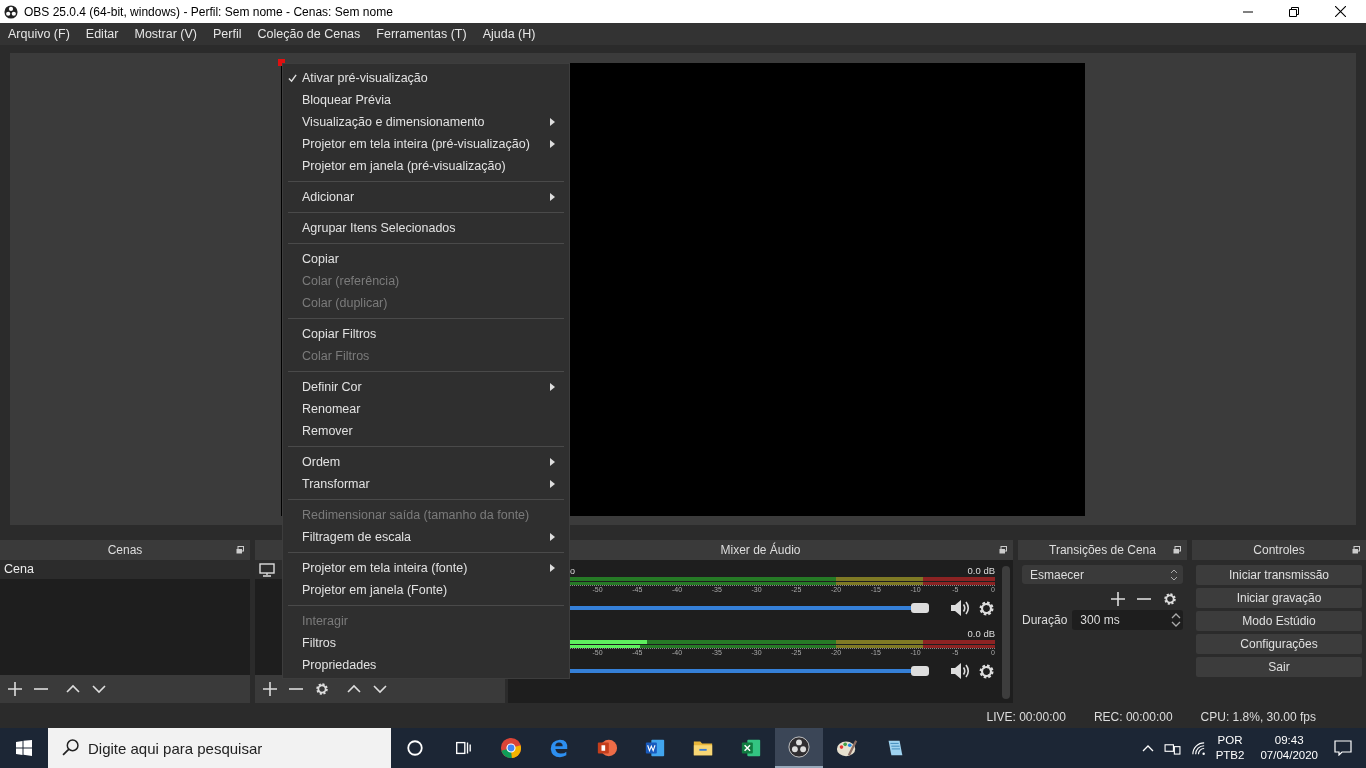 The height and width of the screenshot is (768, 1366). I want to click on menu-item: Projetor em janela (pré-visualização), so click(426, 166).